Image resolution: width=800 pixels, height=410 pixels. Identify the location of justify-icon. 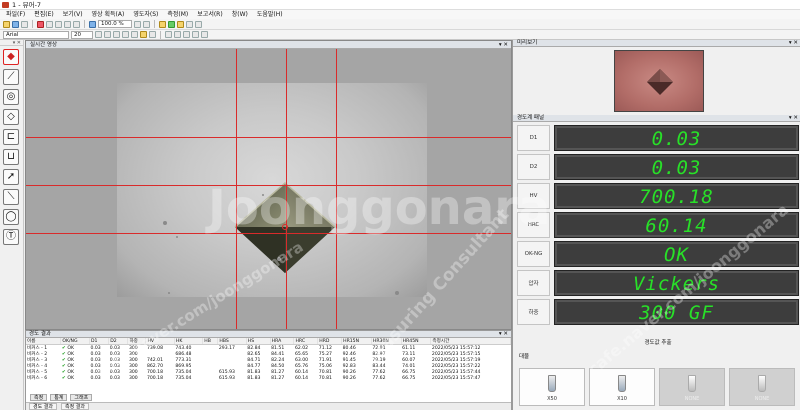
(152, 34).